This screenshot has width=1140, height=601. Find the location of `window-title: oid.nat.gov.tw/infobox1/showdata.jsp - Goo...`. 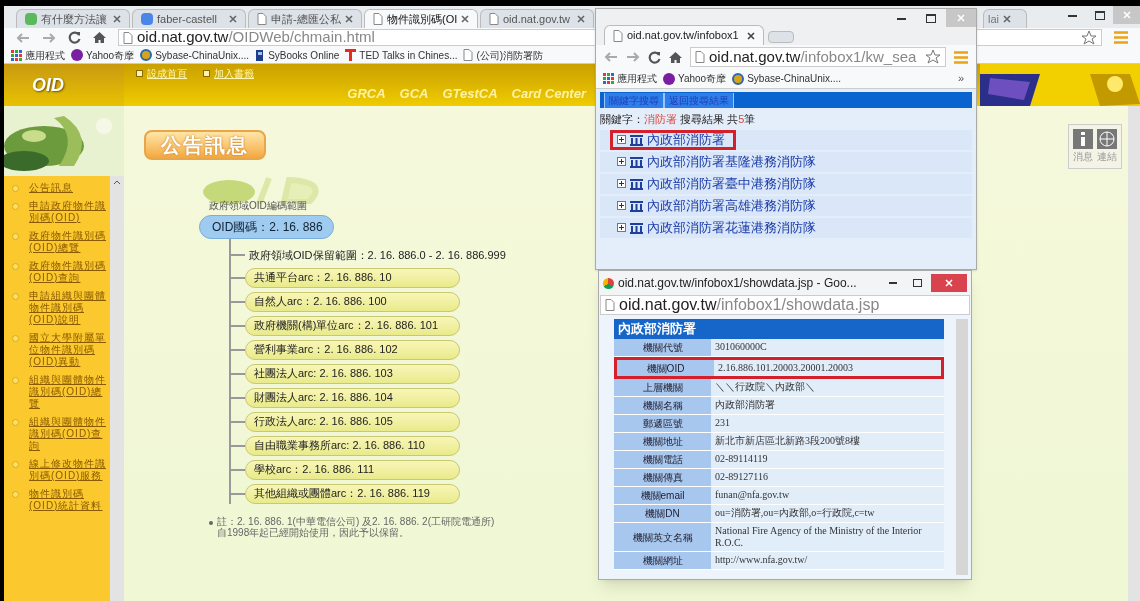

window-title: oid.nat.gov.tw/infobox1/showdata.jsp - Goo... is located at coordinates (738, 283).